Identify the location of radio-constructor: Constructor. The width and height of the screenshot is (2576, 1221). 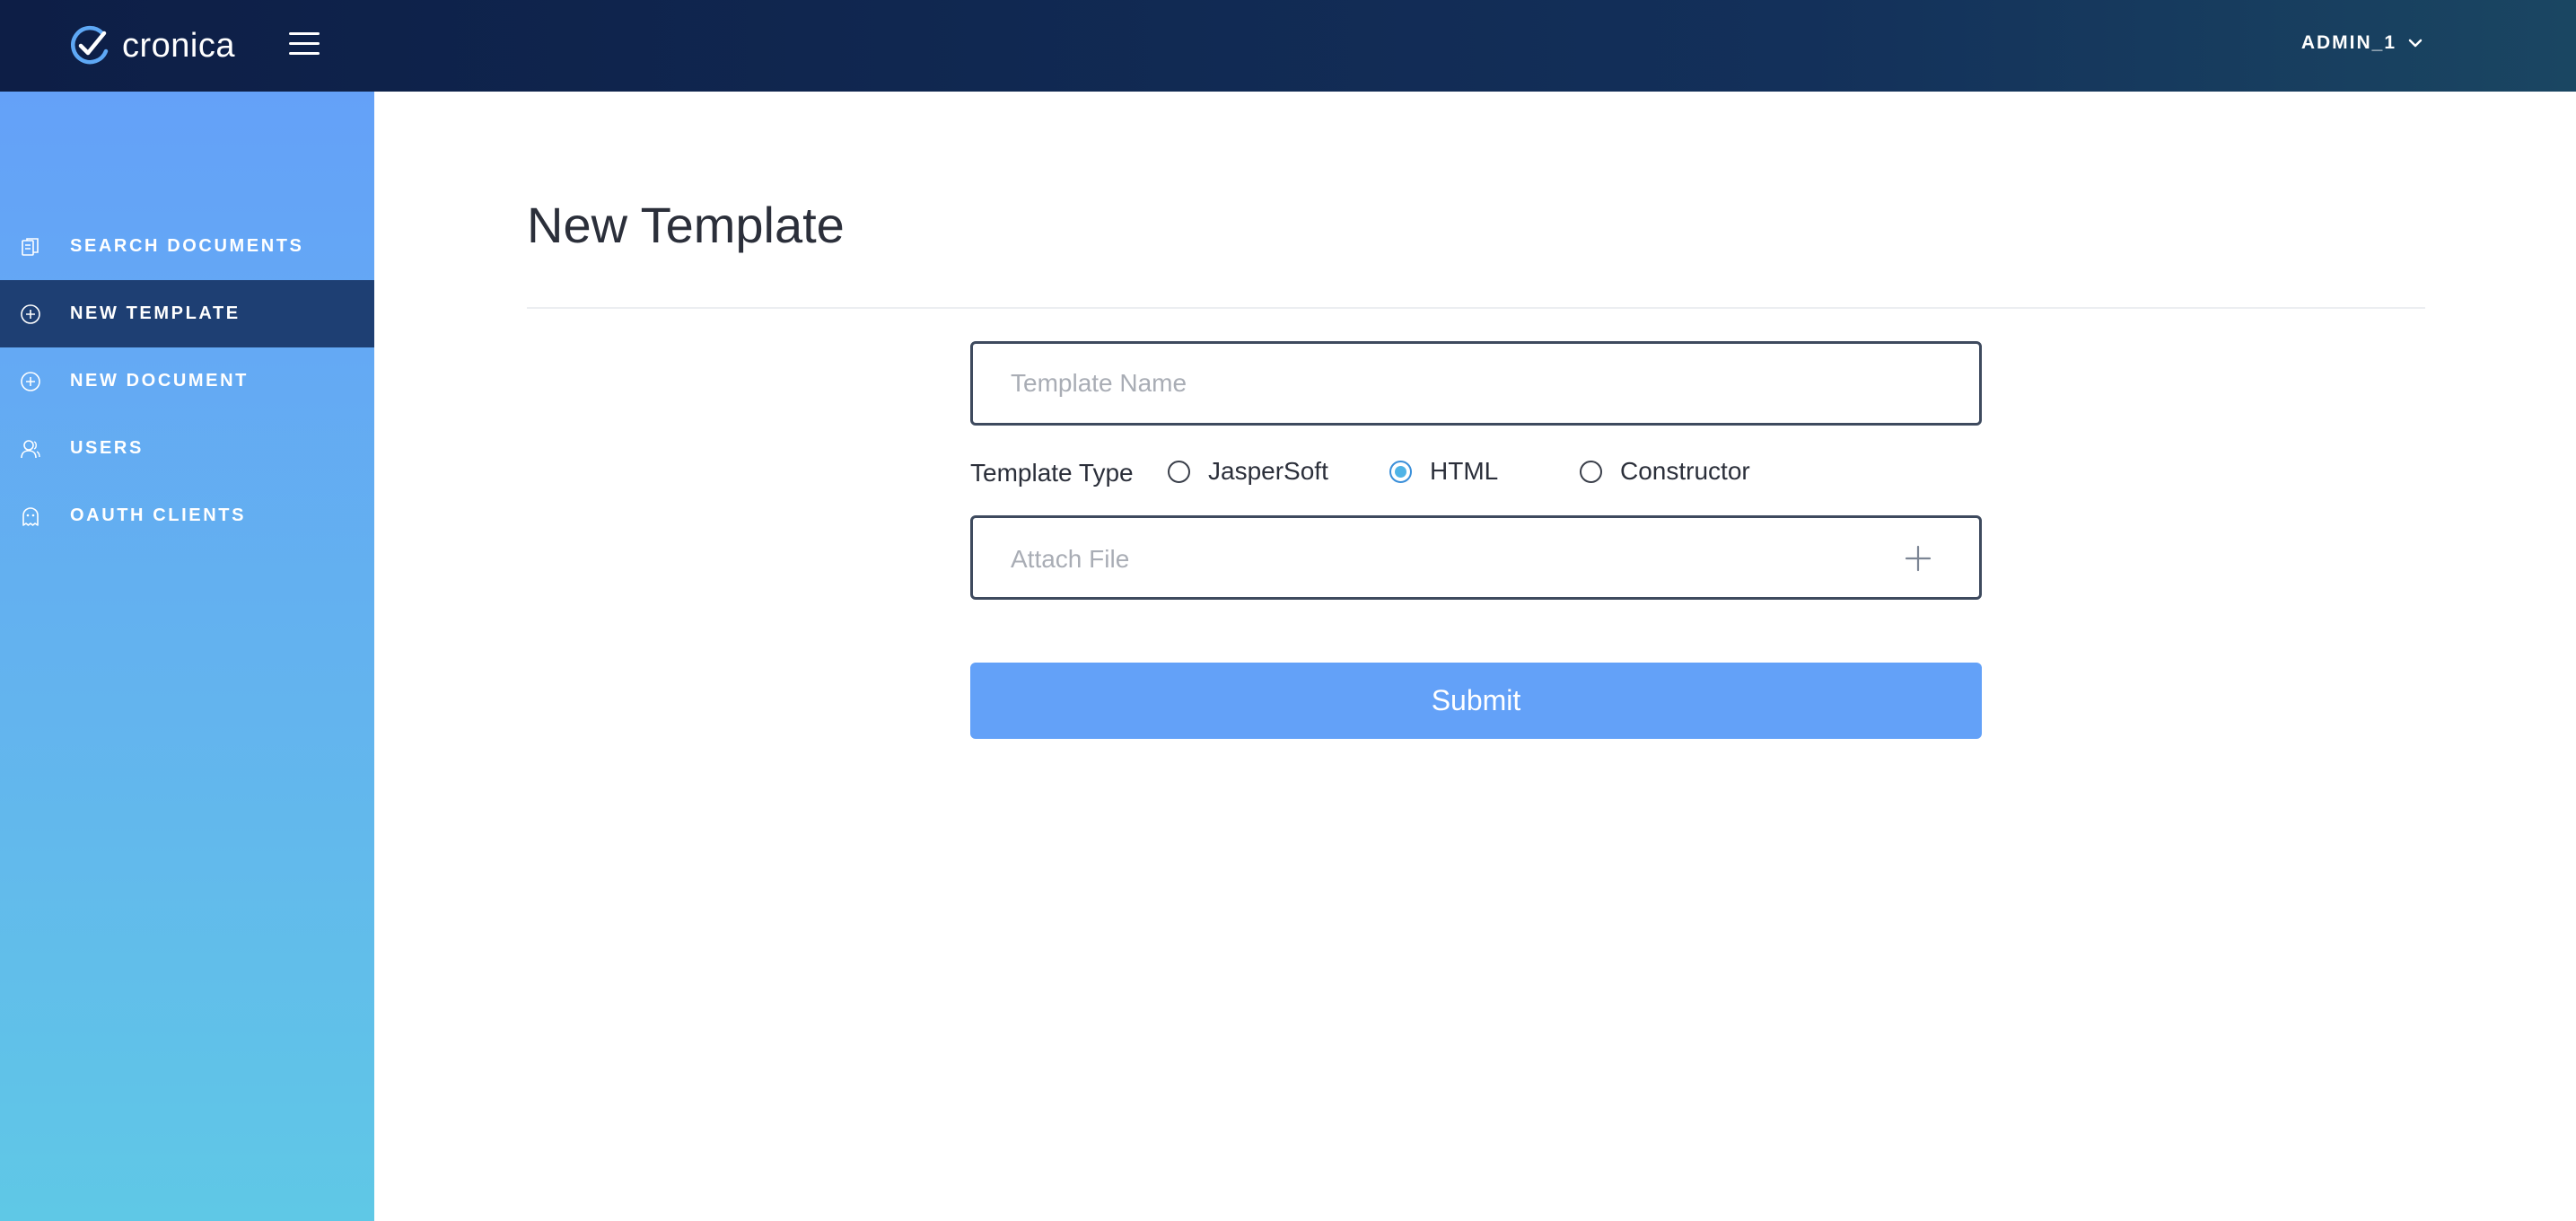
(1665, 472).